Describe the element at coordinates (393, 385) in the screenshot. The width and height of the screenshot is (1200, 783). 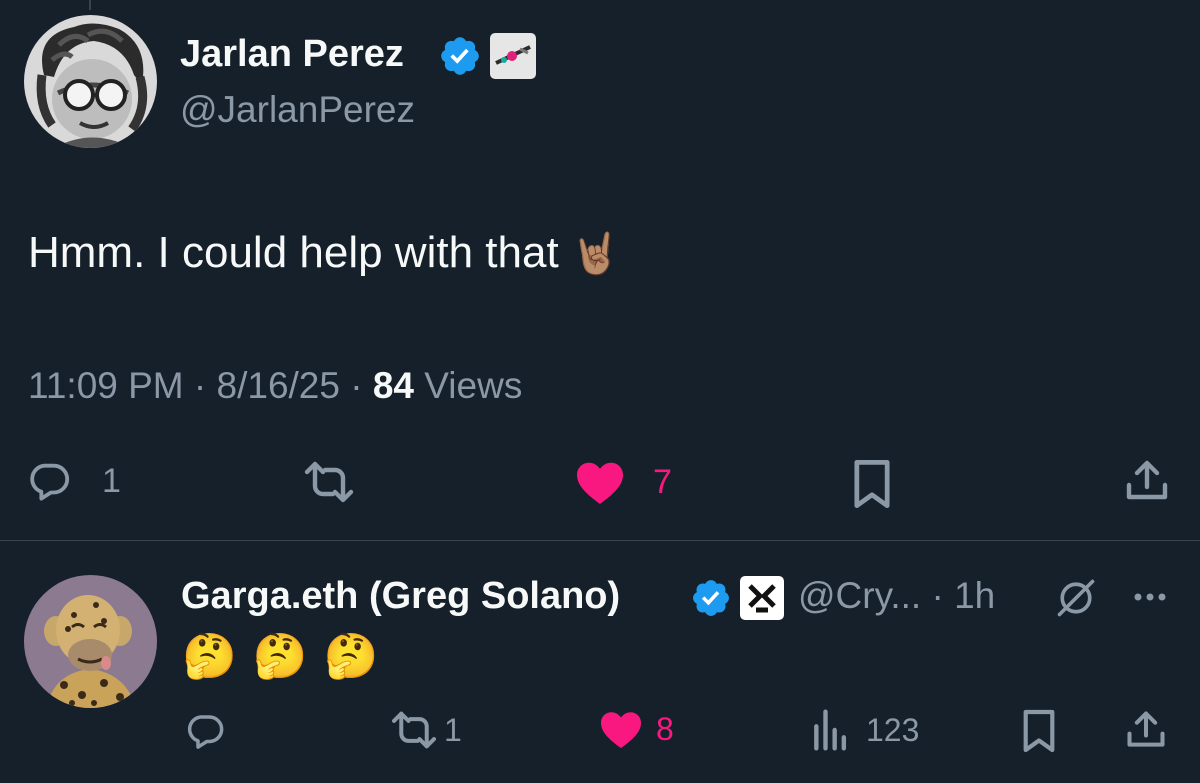
I see `views-count: 84` at that location.